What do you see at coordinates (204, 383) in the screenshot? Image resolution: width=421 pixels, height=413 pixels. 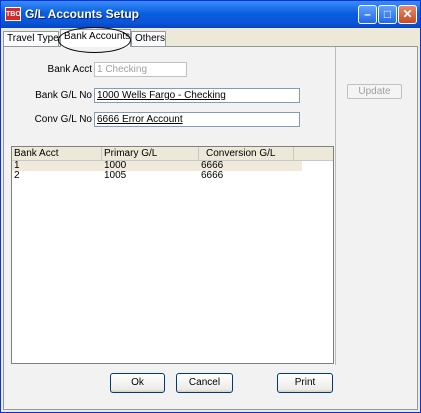 I see `cancel-button: Cancel` at bounding box center [204, 383].